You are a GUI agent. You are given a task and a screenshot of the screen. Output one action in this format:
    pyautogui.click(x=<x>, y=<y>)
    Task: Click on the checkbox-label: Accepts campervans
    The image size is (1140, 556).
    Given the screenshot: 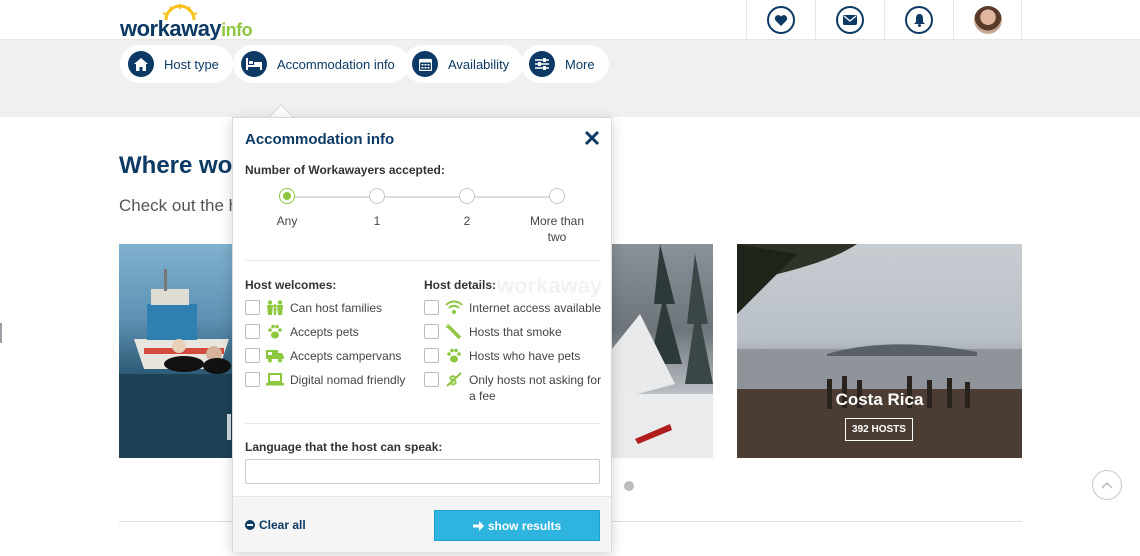 What is the action you would take?
    pyautogui.click(x=346, y=356)
    